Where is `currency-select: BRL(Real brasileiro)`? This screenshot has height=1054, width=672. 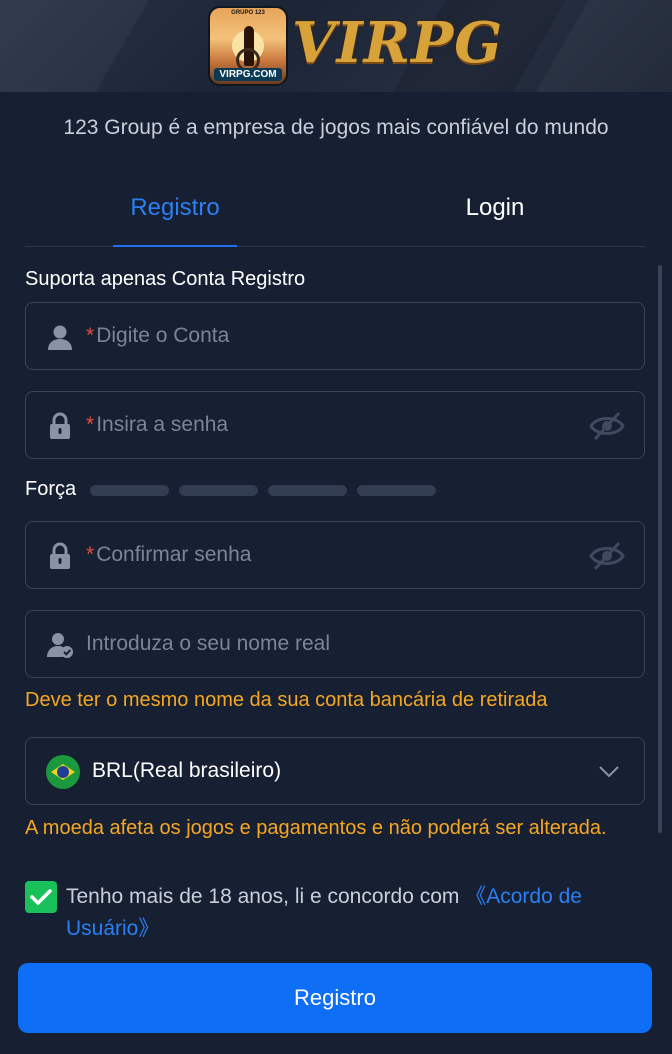
currency-select: BRL(Real brasileiro) is located at coordinates (335, 771).